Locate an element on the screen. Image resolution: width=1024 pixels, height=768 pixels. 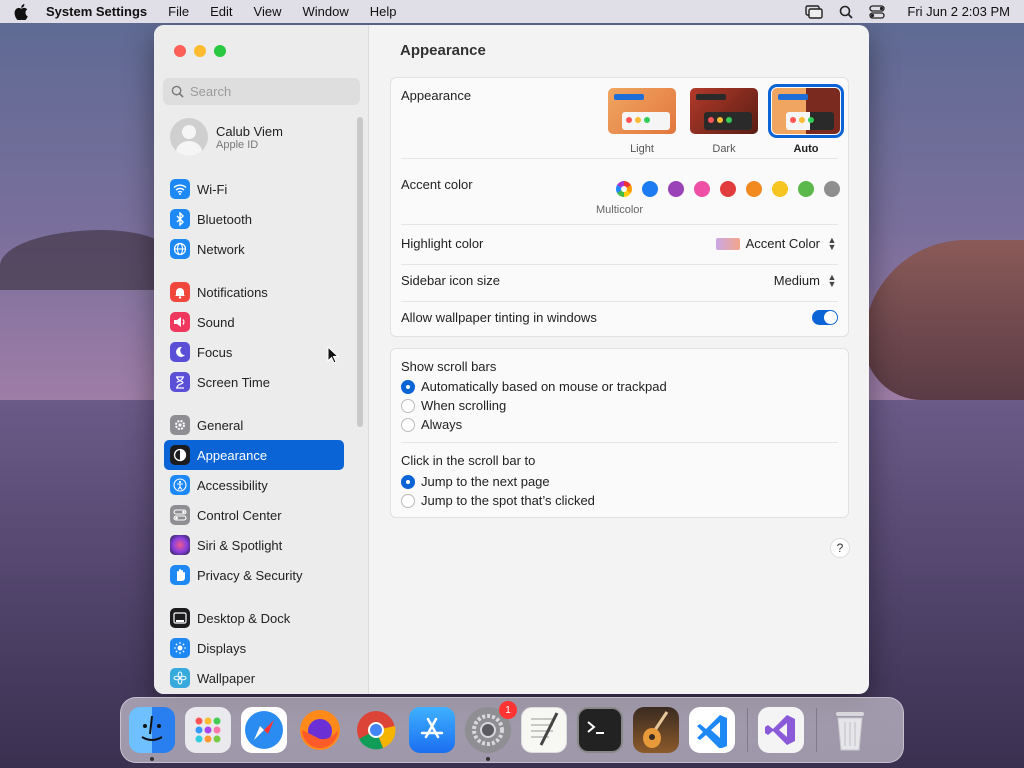
sidebar-icon-size-popup: Medium ▲ ▼ is located at coordinates (805, 280).